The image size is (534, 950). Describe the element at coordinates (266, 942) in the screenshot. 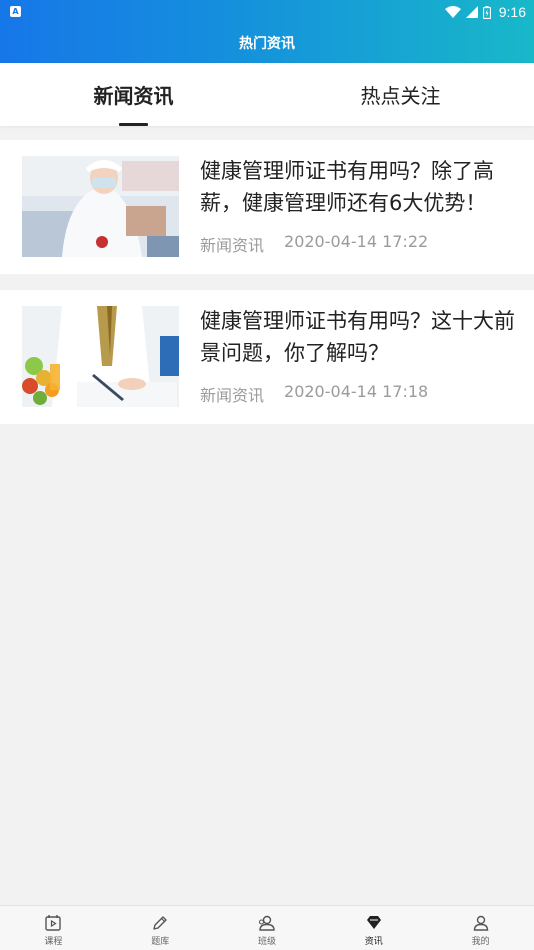

I see `nav-label: 班级` at that location.